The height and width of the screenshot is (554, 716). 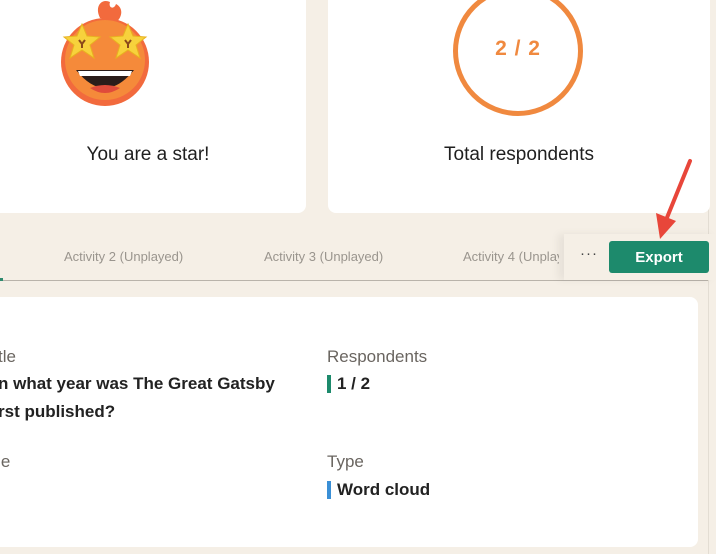 What do you see at coordinates (329, 490) in the screenshot?
I see `type-indicator` at bounding box center [329, 490].